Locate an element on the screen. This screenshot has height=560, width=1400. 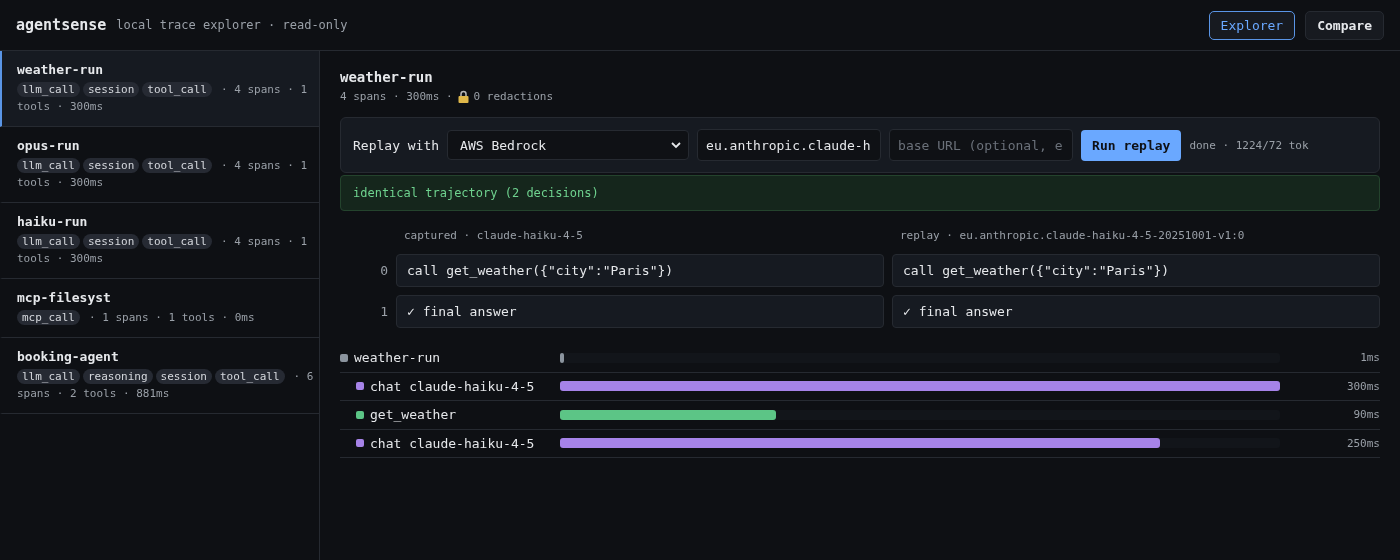
chevron-down-icon is located at coordinates (676, 145).